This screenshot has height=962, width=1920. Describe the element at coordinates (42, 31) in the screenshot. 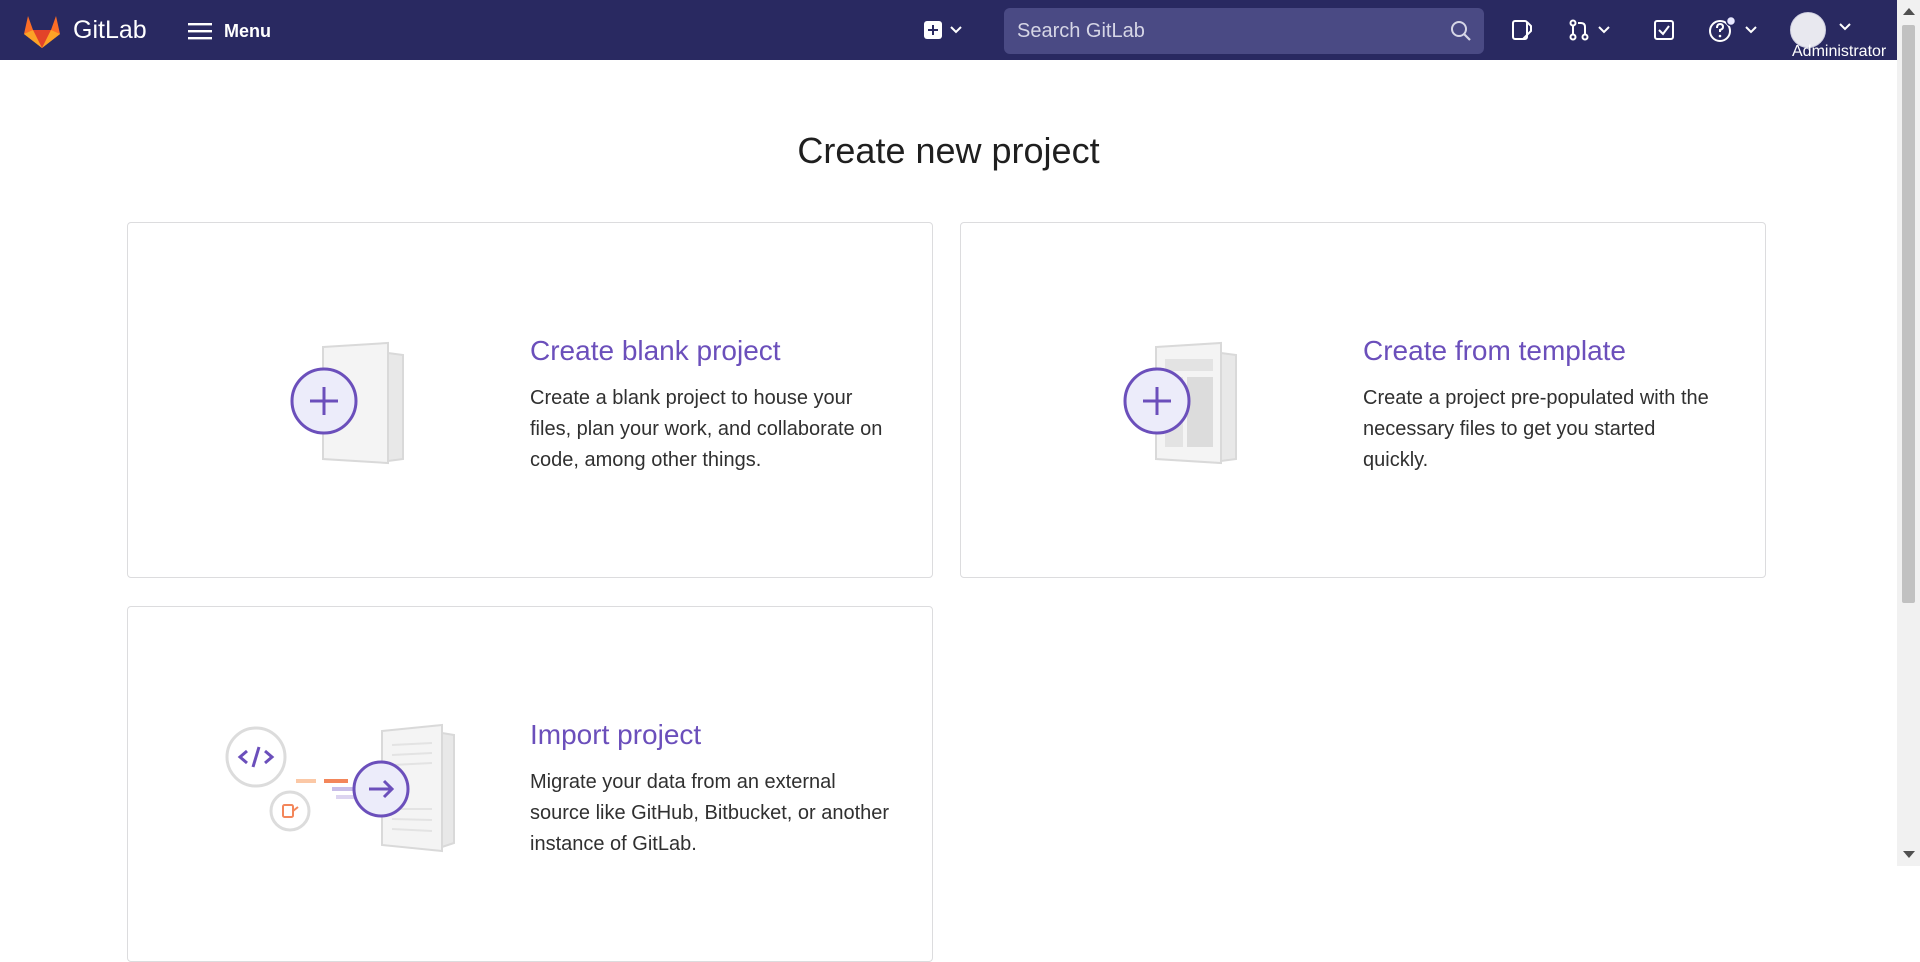

I see `gitlab-logo` at that location.